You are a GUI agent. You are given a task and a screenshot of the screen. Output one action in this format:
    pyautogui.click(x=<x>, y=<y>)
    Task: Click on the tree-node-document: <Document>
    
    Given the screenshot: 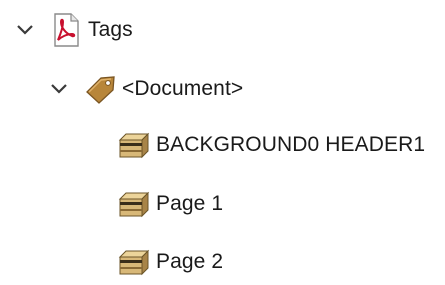 What is the action you would take?
    pyautogui.click(x=145, y=89)
    